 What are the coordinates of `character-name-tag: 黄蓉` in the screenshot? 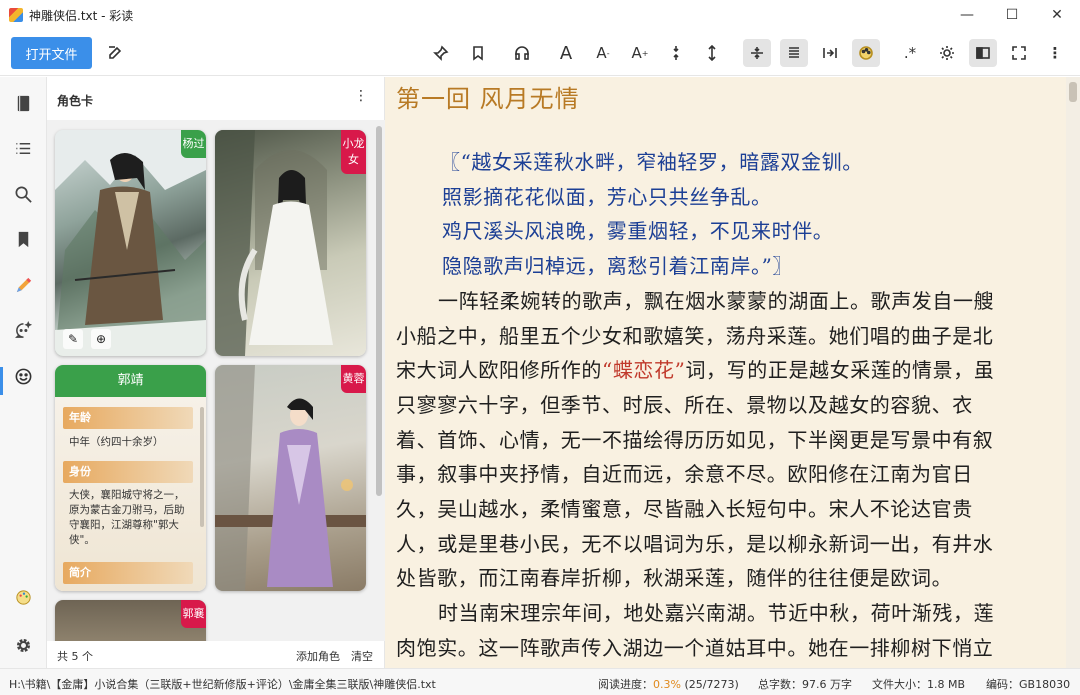 It's located at (353, 379).